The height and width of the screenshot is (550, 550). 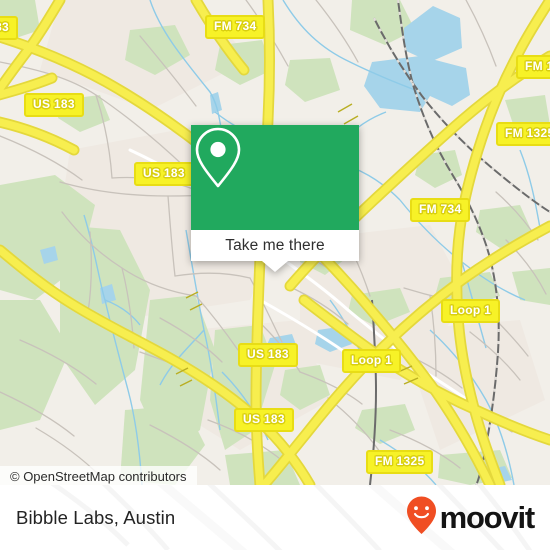 I want to click on location-popup: Take me there, so click(x=275, y=198).